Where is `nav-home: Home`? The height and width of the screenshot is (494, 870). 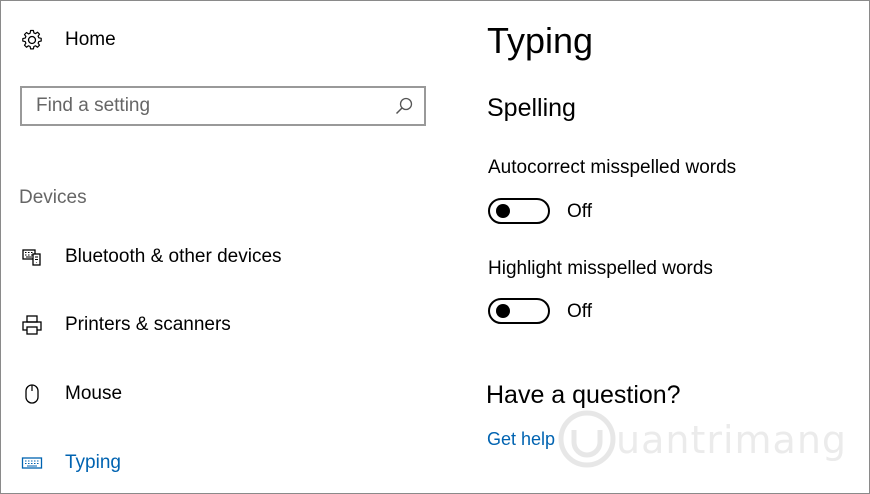
nav-home: Home is located at coordinates (68, 40).